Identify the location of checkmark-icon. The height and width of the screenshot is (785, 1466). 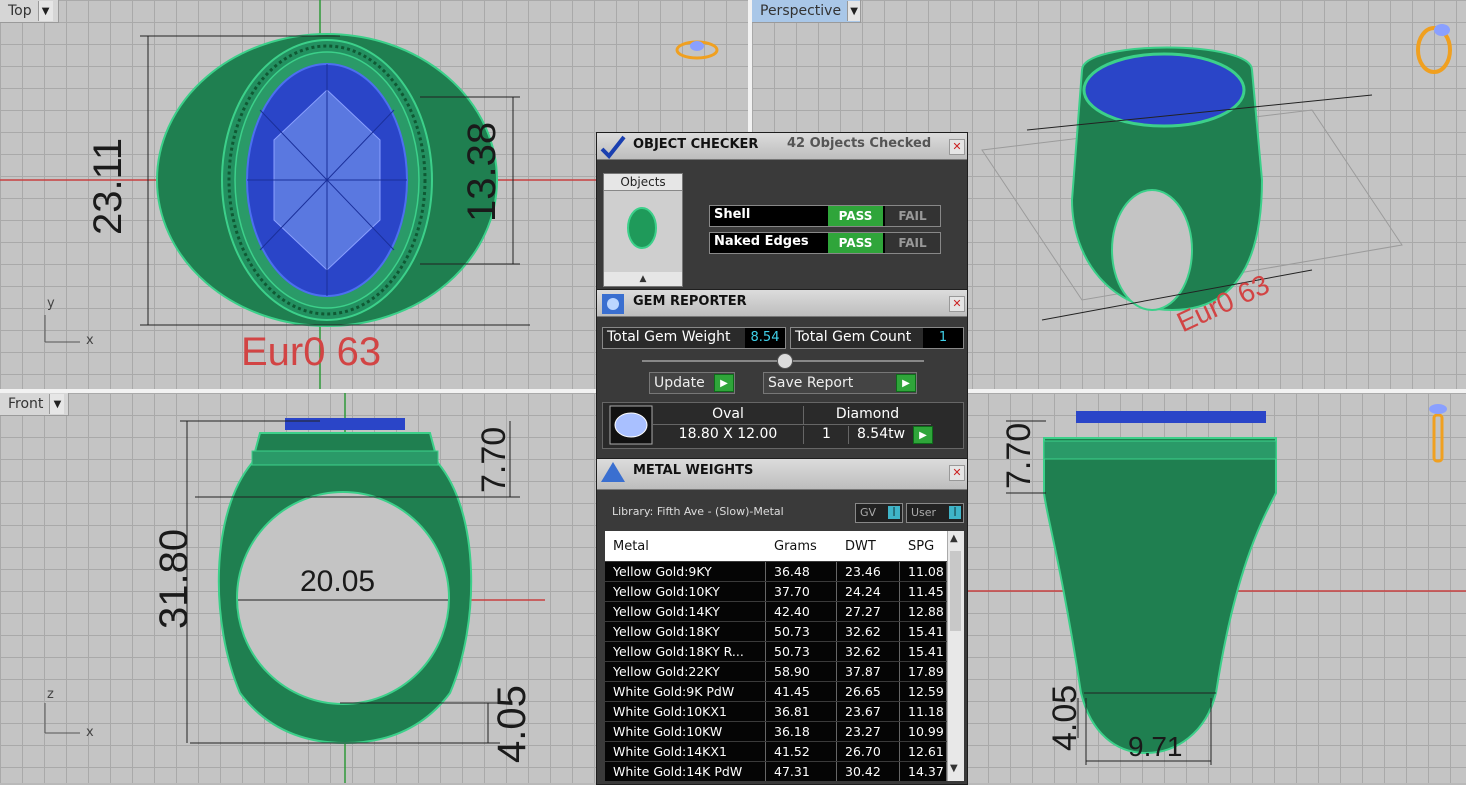
(613, 147).